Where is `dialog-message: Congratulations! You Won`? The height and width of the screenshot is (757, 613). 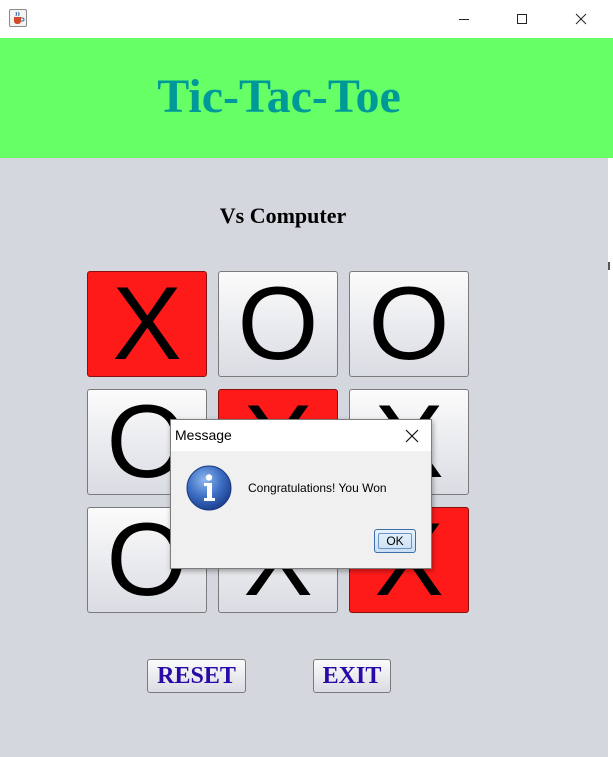 dialog-message: Congratulations! You Won is located at coordinates (317, 488).